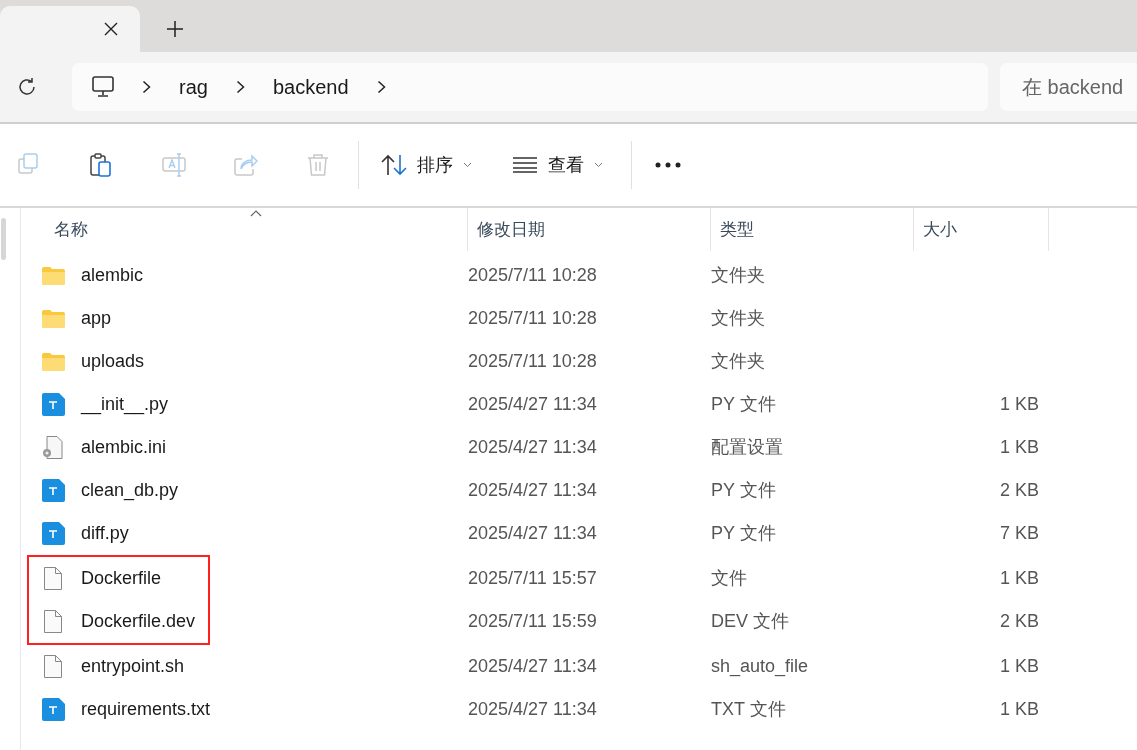 The height and width of the screenshot is (750, 1137). Describe the element at coordinates (511, 229) in the screenshot. I see `column-header: 修改日期` at that location.